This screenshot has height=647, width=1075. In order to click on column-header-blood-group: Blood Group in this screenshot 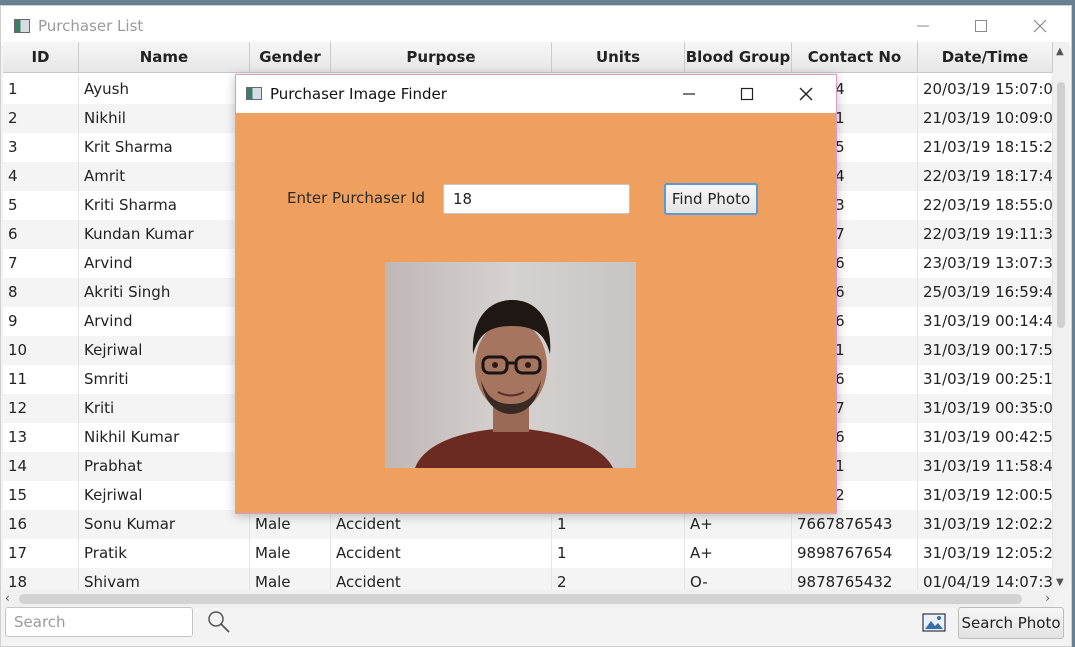, I will do `click(738, 57)`.